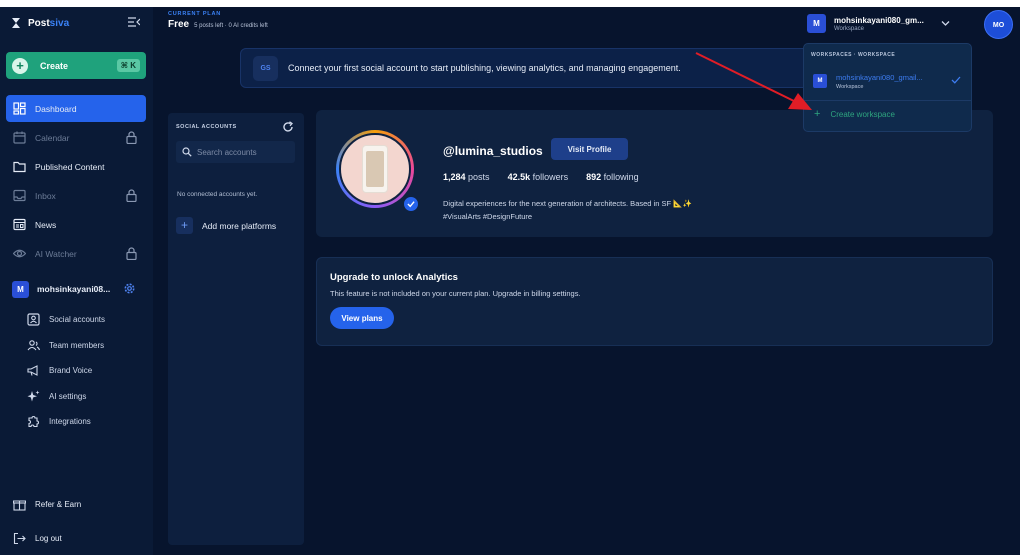 The image size is (1024, 555). I want to click on inbox-icon, so click(19, 195).